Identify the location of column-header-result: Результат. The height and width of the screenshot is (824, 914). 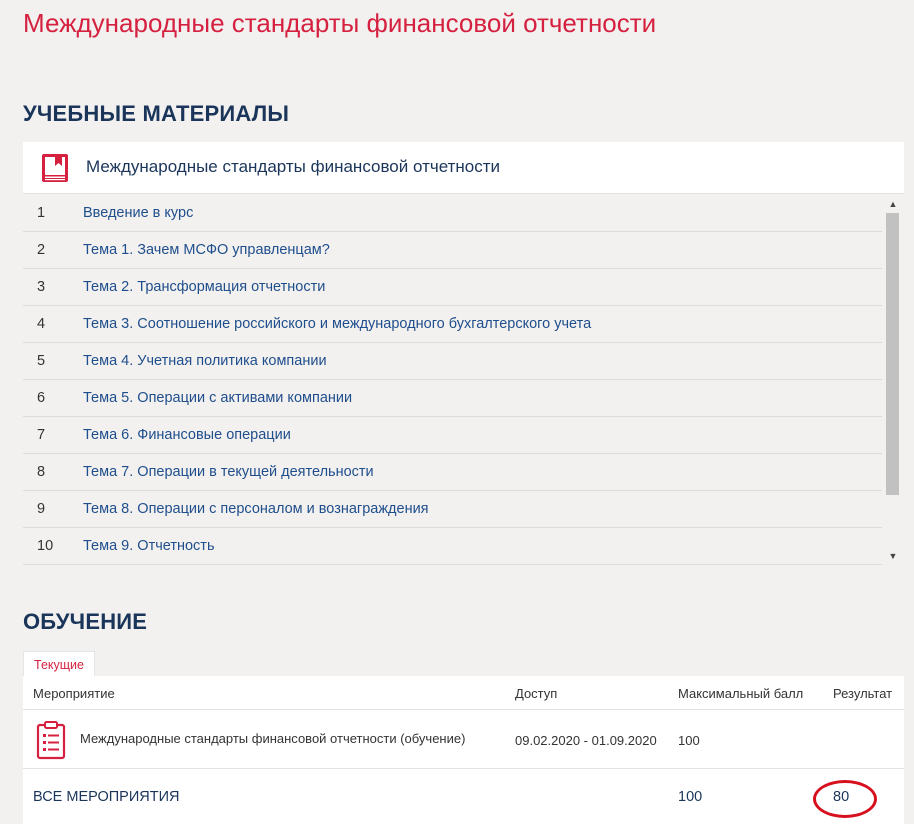
(862, 693).